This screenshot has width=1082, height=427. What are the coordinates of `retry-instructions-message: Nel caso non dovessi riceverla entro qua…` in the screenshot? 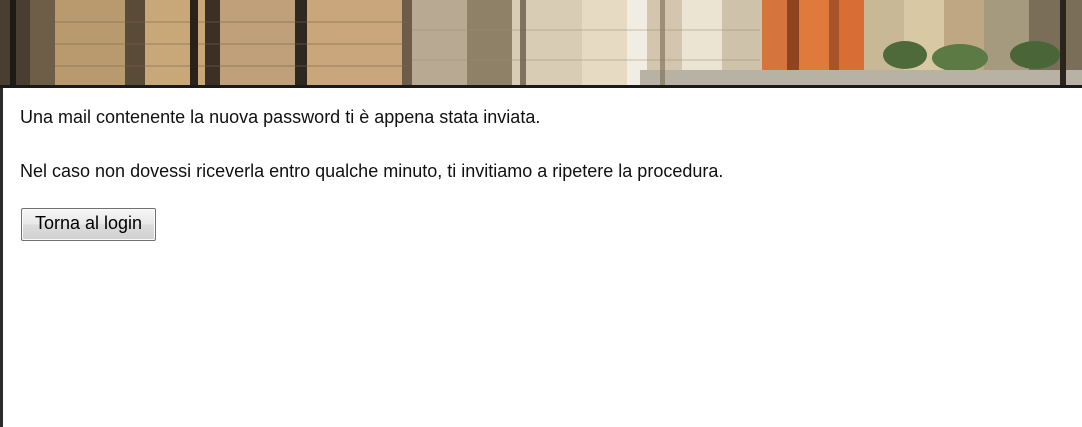 It's located at (372, 171).